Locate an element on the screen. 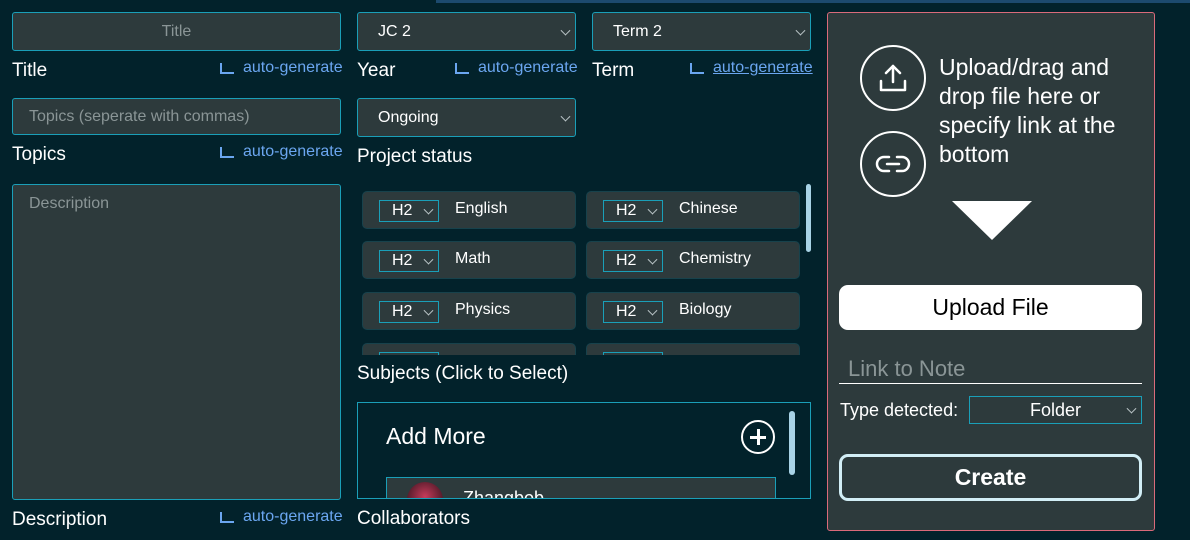 The height and width of the screenshot is (540, 1190). description-autogen-text: auto-generate is located at coordinates (293, 516).